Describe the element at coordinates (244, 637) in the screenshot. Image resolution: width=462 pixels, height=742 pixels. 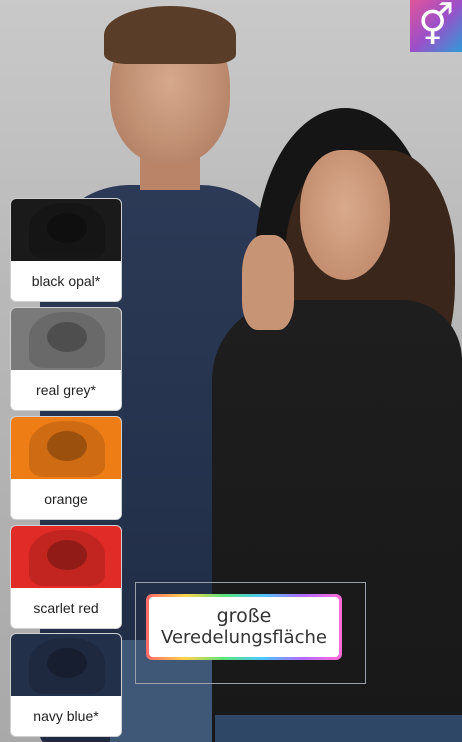
I see `print-area-line2: Veredelungsfläche` at that location.